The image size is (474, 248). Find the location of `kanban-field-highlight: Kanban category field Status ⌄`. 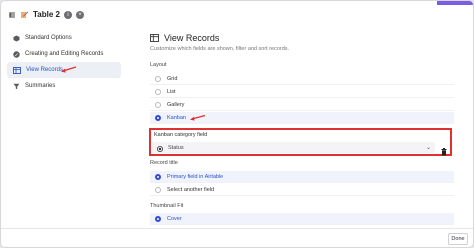

kanban-field-highlight: Kanban category field Status ⌄ is located at coordinates (300, 142).